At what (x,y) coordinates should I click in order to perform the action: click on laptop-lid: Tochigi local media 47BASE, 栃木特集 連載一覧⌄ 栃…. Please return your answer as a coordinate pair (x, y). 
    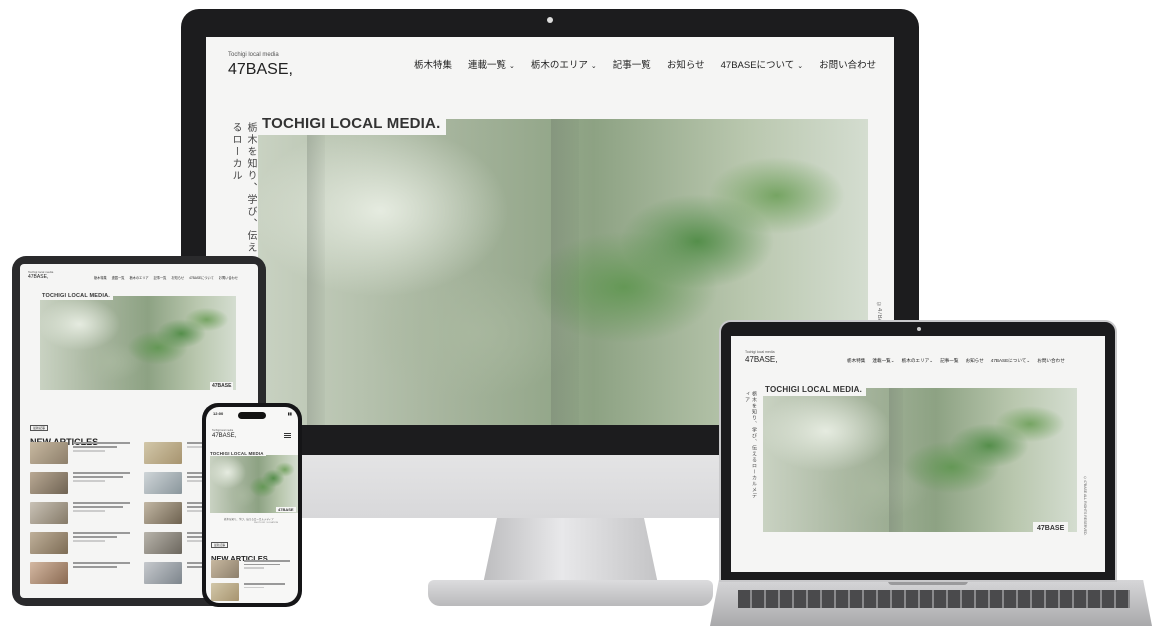
    Looking at the image, I should click on (918, 451).